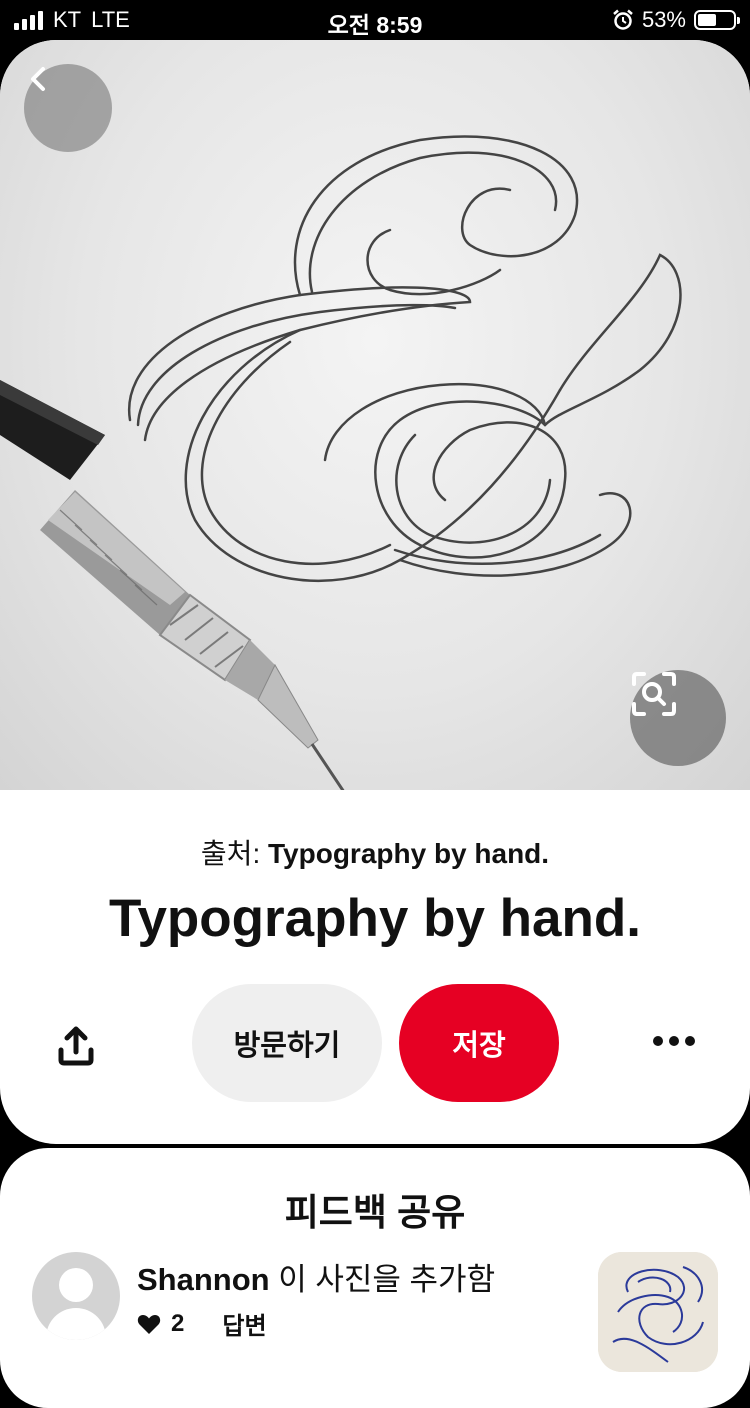 Image resolution: width=750 pixels, height=1408 pixels. What do you see at coordinates (149, 1324) in the screenshot?
I see `heart-icon` at bounding box center [149, 1324].